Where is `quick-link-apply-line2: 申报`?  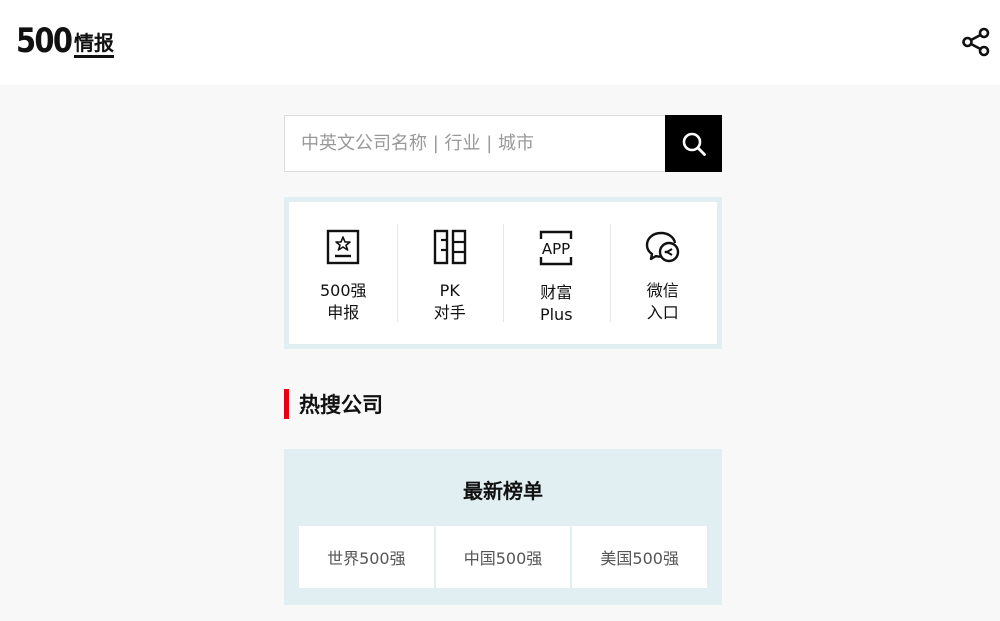 quick-link-apply-line2: 申报 is located at coordinates (343, 312).